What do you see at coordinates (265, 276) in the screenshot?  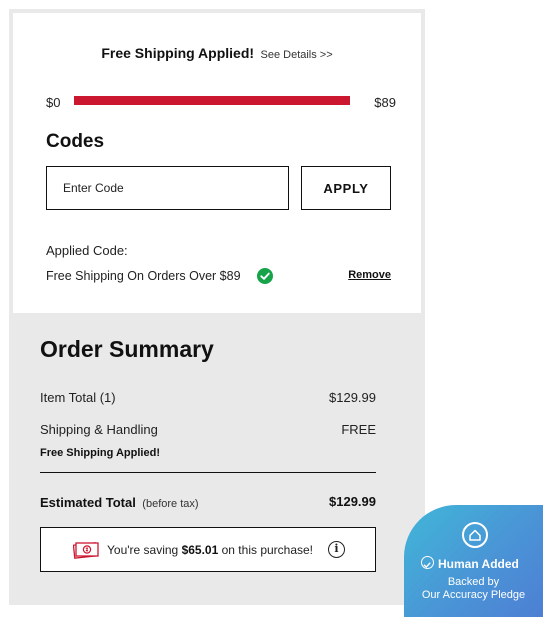 I see `check-circle-icon` at bounding box center [265, 276].